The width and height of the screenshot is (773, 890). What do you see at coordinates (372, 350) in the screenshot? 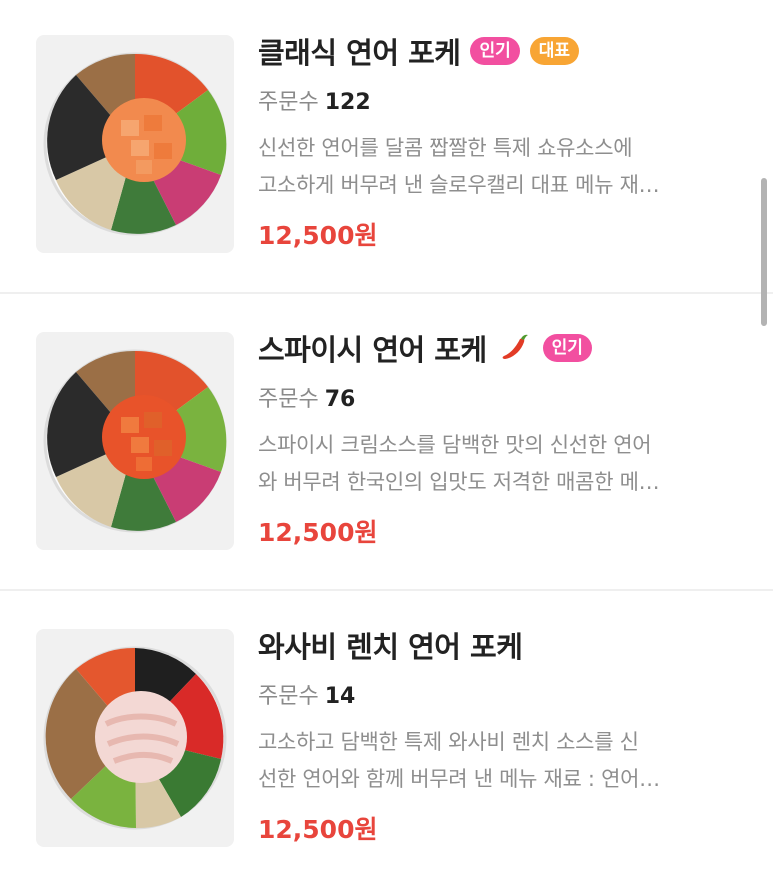
I see `menu-item-title: 스파이시 연어 포케` at bounding box center [372, 350].